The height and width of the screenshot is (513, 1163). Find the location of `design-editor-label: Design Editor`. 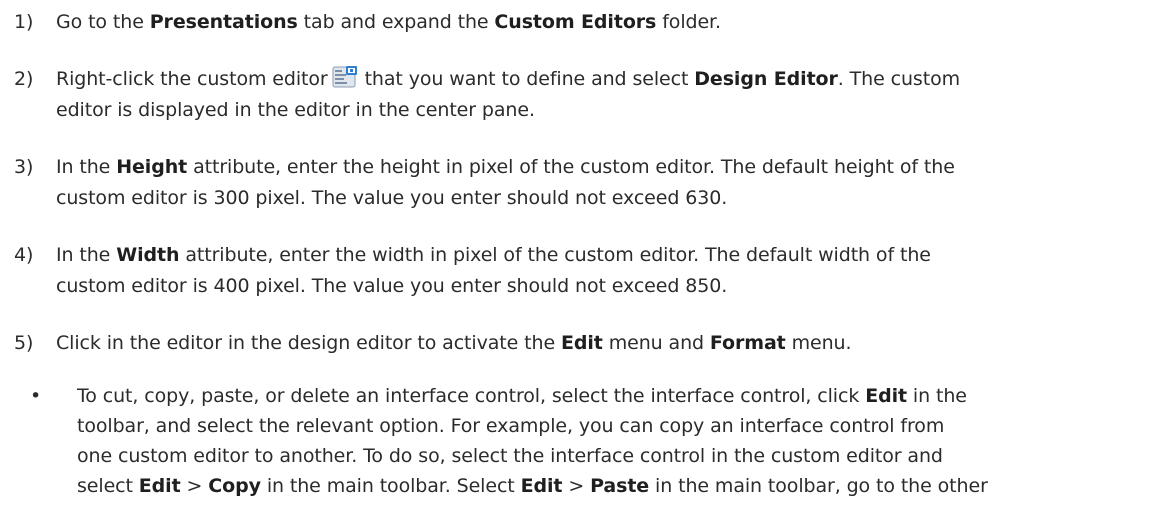

design-editor-label: Design Editor is located at coordinates (766, 79).